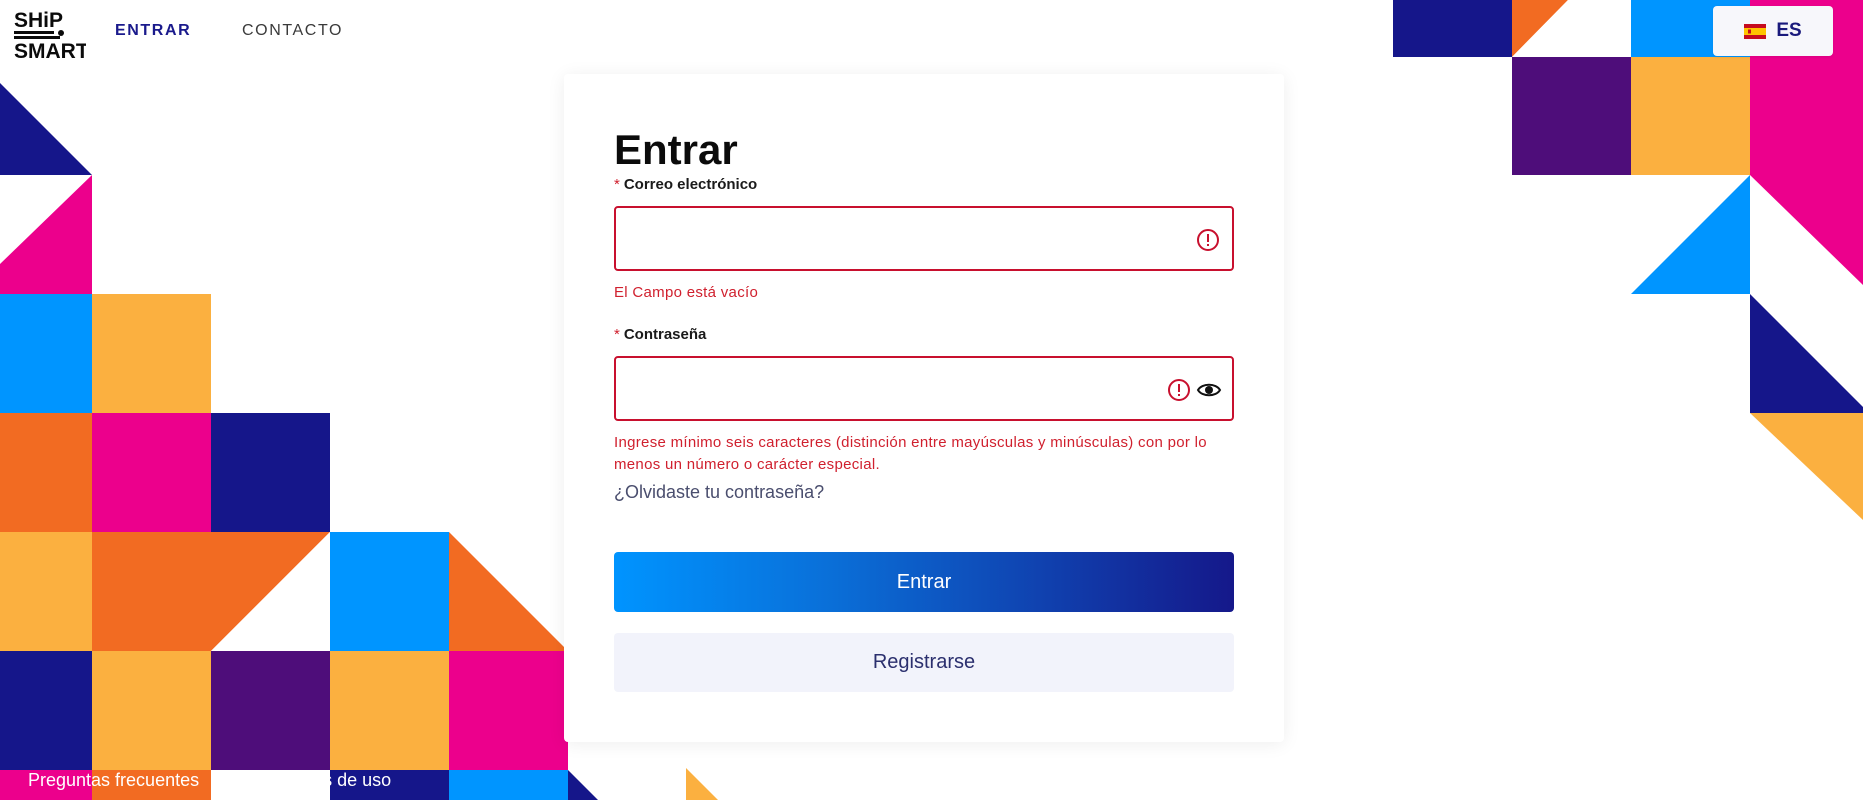  I want to click on top-header: SHiP SMART ENTRAR CONTACTO ES, so click(931, 32).